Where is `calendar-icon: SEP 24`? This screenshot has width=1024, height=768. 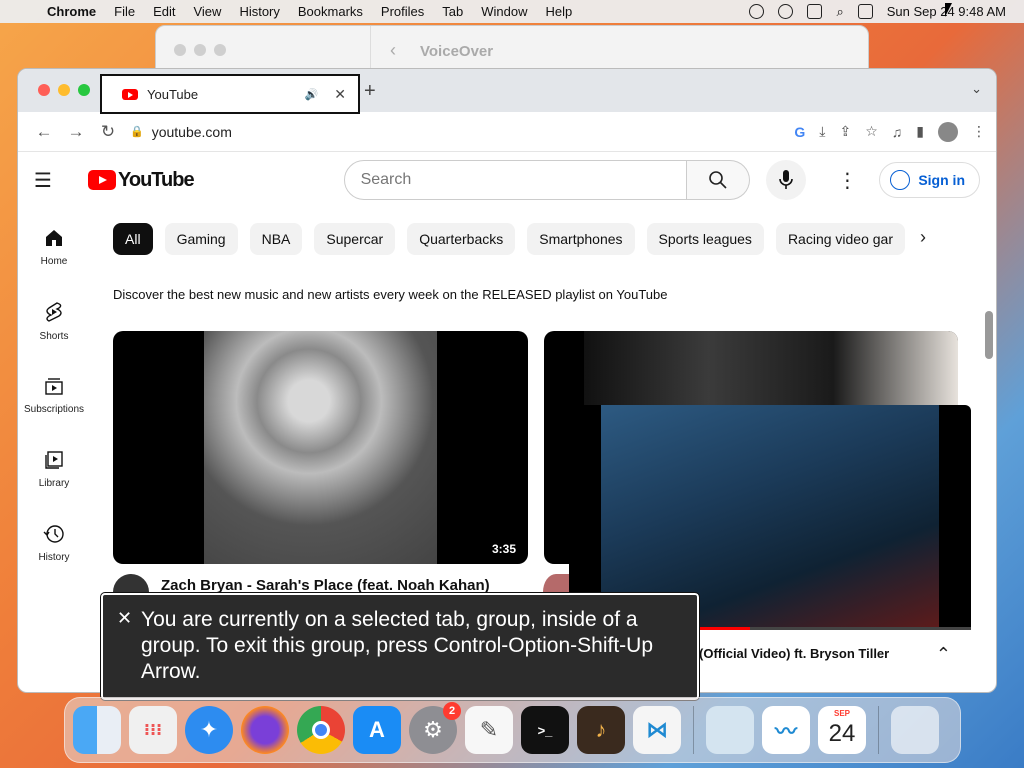
calendar-icon: SEP 24 is located at coordinates (842, 730).